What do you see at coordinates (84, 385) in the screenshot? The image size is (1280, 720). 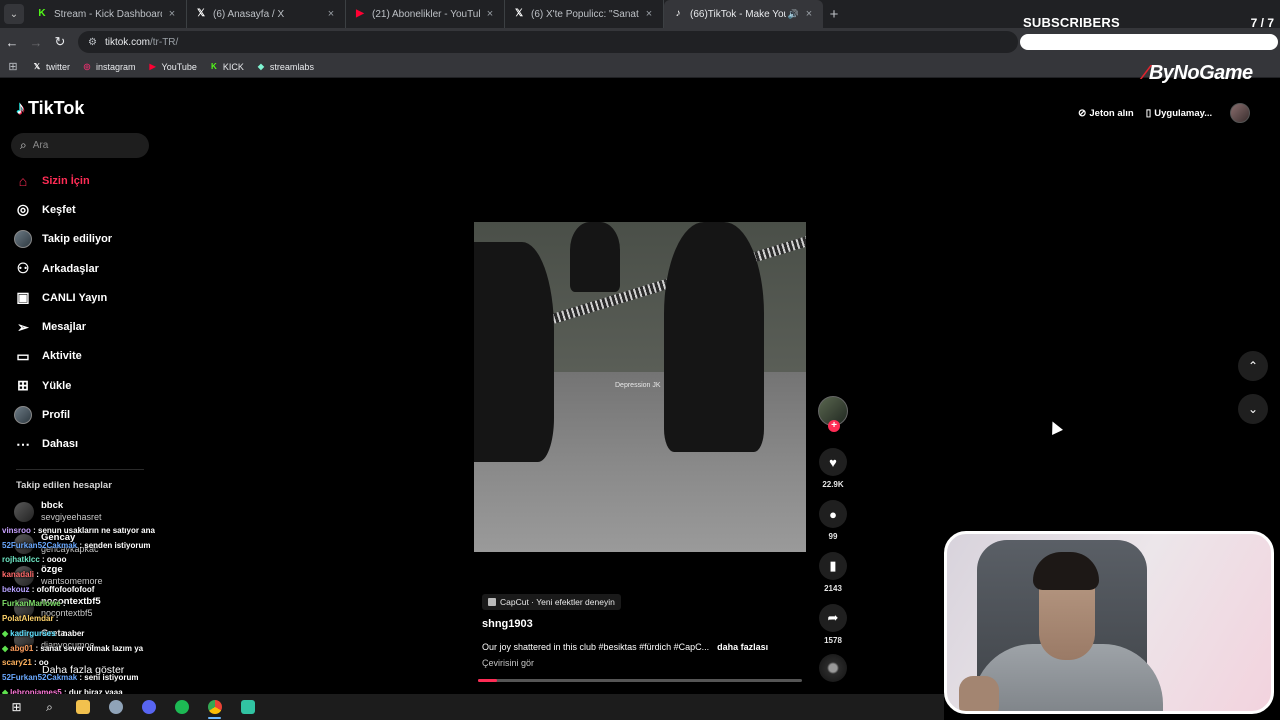 I see `sidebar-item: ⊞ Yükle` at bounding box center [84, 385].